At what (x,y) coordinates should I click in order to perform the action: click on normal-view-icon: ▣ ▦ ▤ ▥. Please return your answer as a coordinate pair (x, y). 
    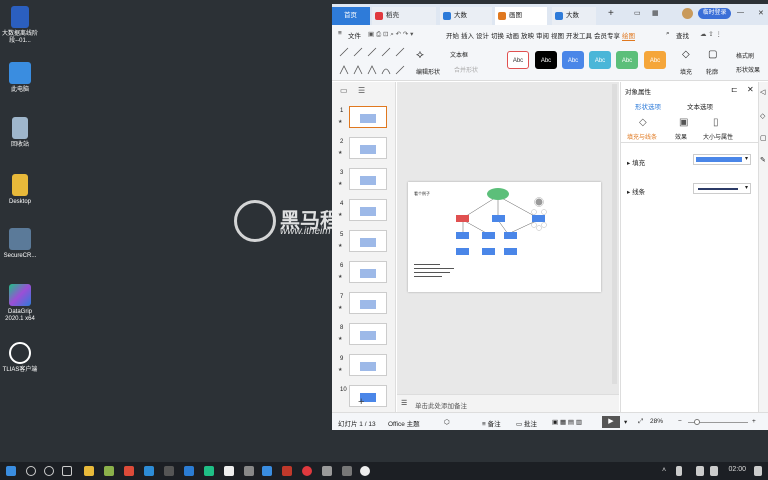
    Looking at the image, I should click on (567, 422).